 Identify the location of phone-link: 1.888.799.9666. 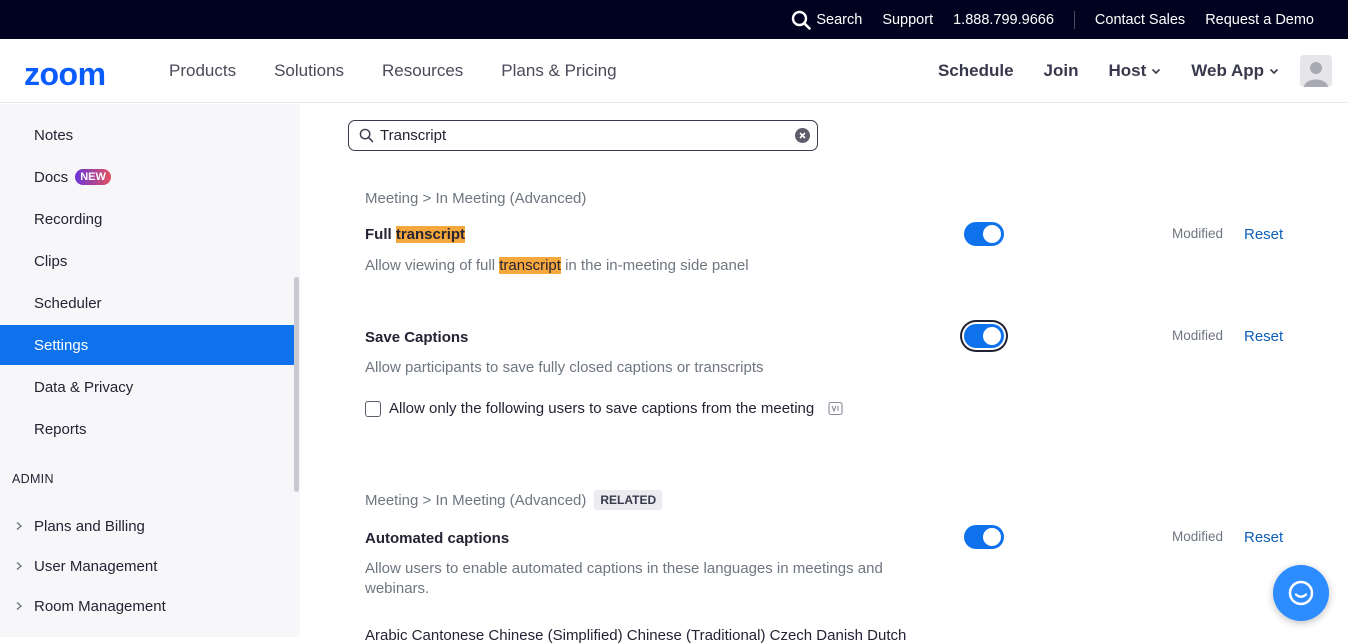
(1003, 20).